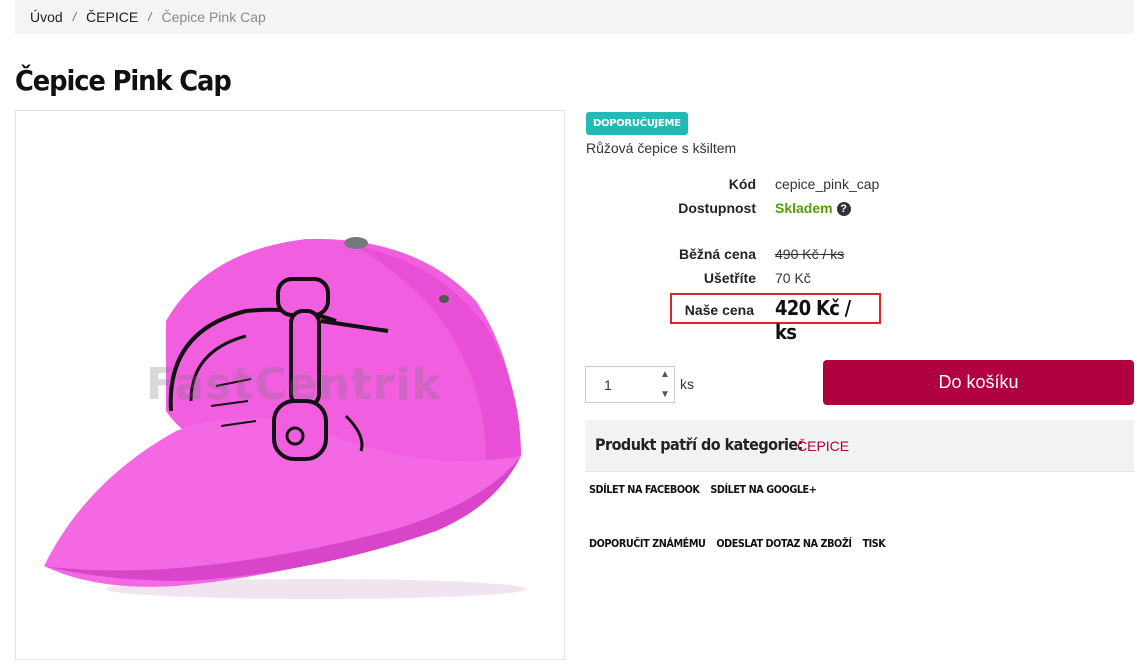 The image size is (1147, 667). I want to click on breadcrumb-home-link: Úvod, so click(46, 17).